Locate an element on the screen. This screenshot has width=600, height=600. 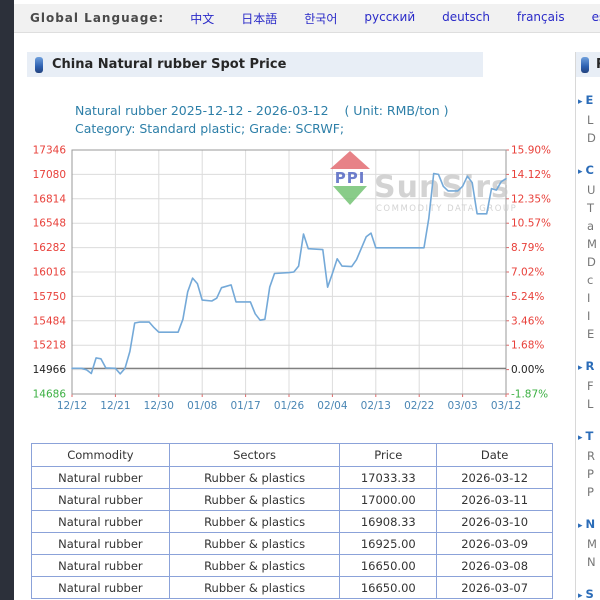
sidebar-item: c is located at coordinates (588, 280).